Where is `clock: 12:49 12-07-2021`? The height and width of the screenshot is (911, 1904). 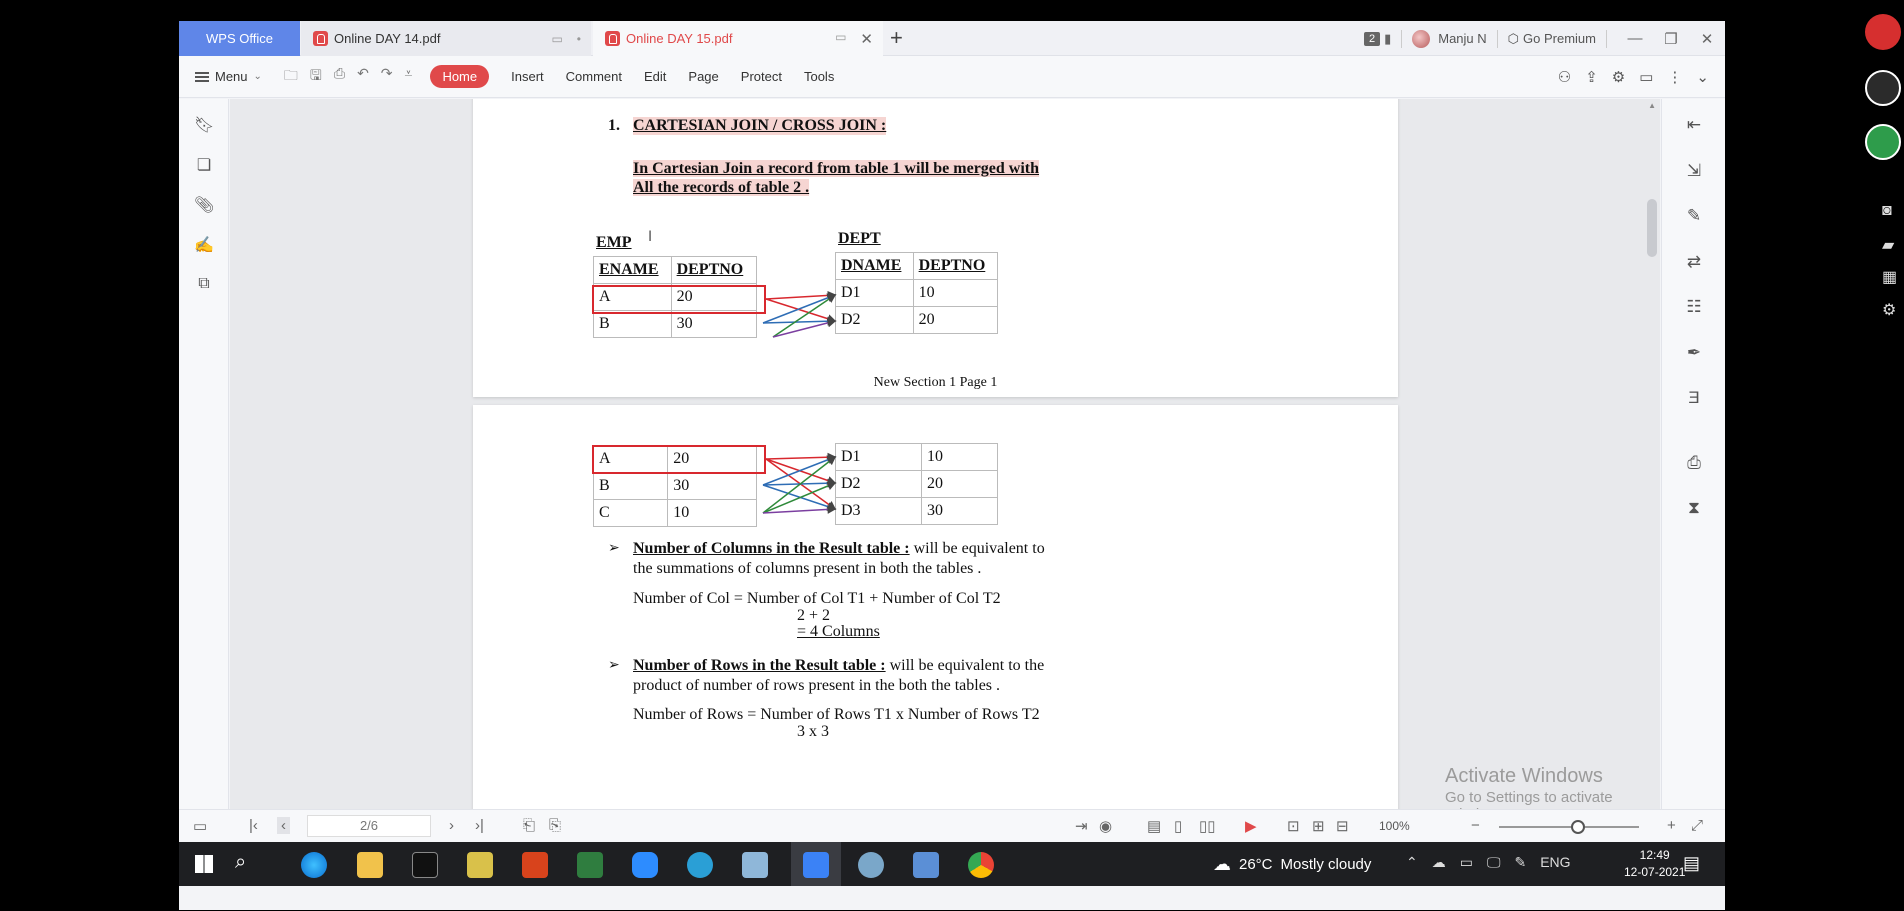
clock: 12:49 12-07-2021 is located at coordinates (1654, 864).